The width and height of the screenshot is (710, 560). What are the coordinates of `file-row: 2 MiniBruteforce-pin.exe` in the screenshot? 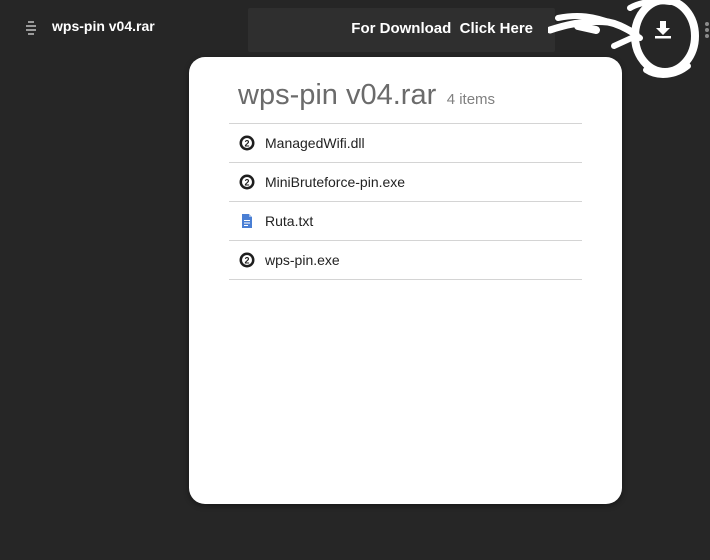 It's located at (405, 182).